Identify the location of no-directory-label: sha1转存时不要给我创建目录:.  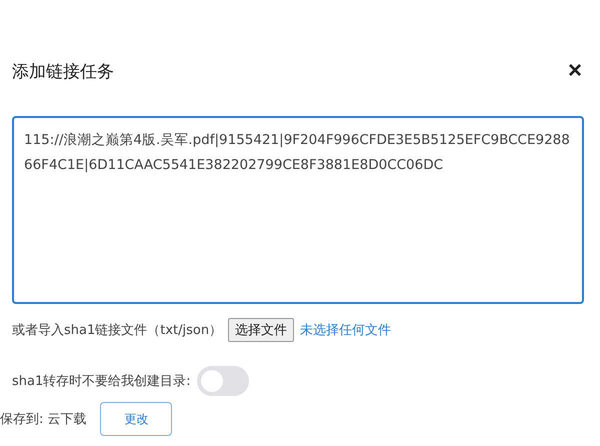
(101, 381).